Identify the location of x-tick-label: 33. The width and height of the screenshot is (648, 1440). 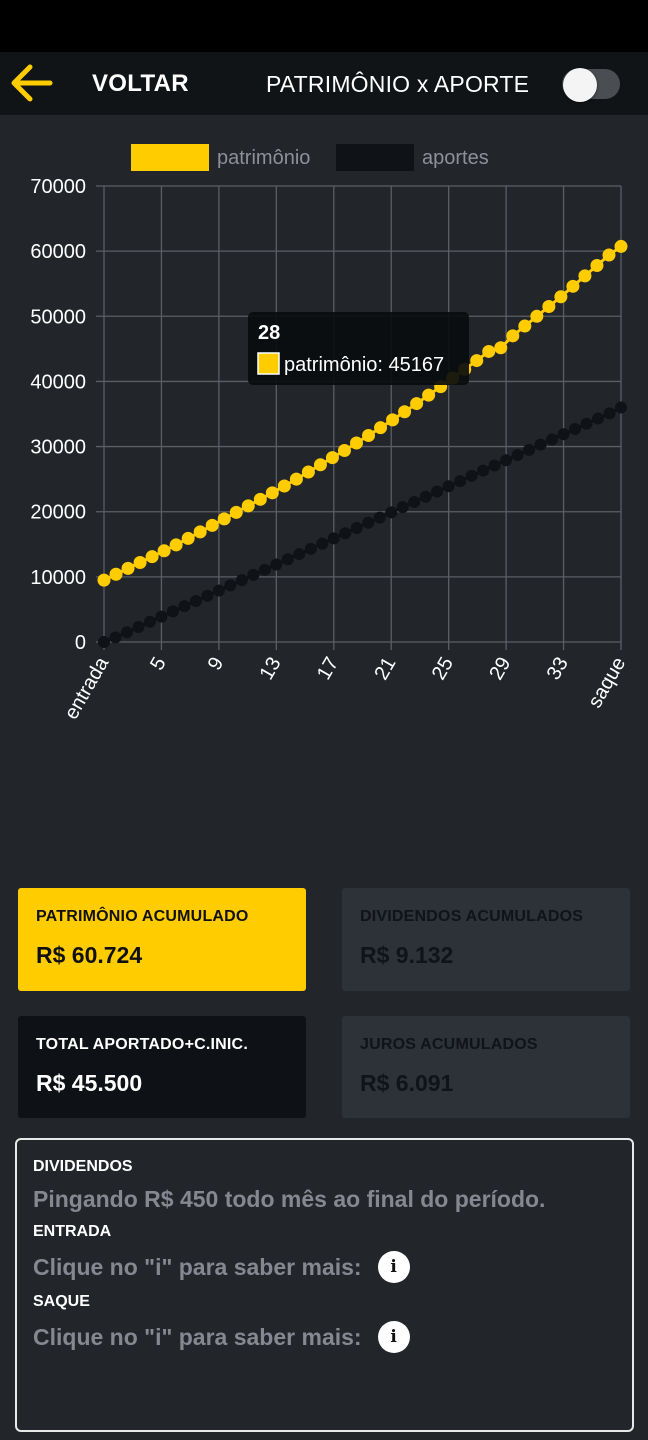
(558, 669).